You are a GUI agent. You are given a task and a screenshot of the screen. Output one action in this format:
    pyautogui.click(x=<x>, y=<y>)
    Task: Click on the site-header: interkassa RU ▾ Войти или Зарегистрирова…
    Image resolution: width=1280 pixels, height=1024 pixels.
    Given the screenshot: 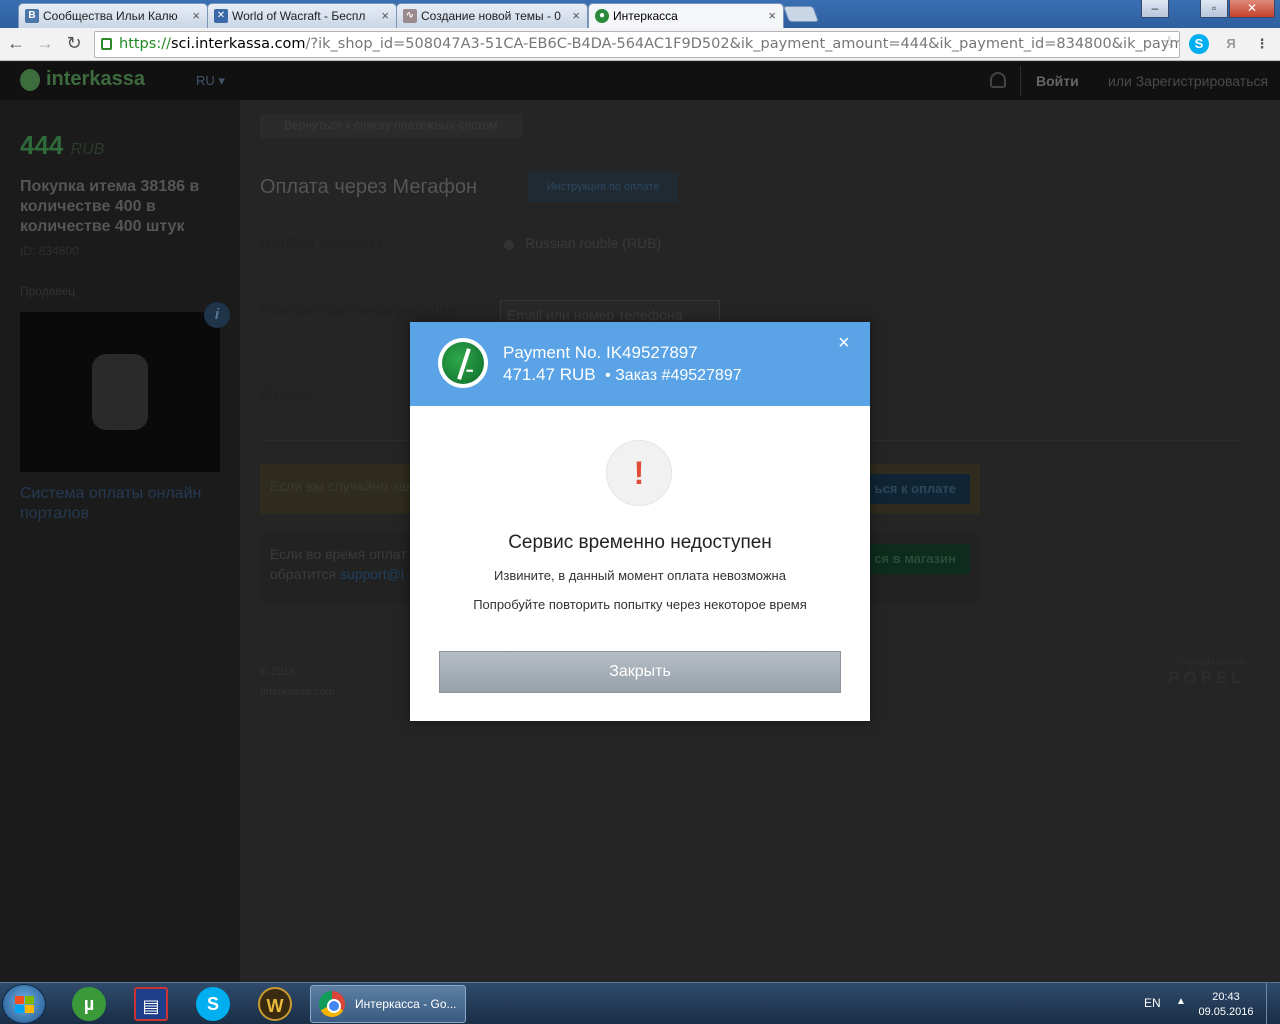 What is the action you would take?
    pyautogui.click(x=640, y=81)
    